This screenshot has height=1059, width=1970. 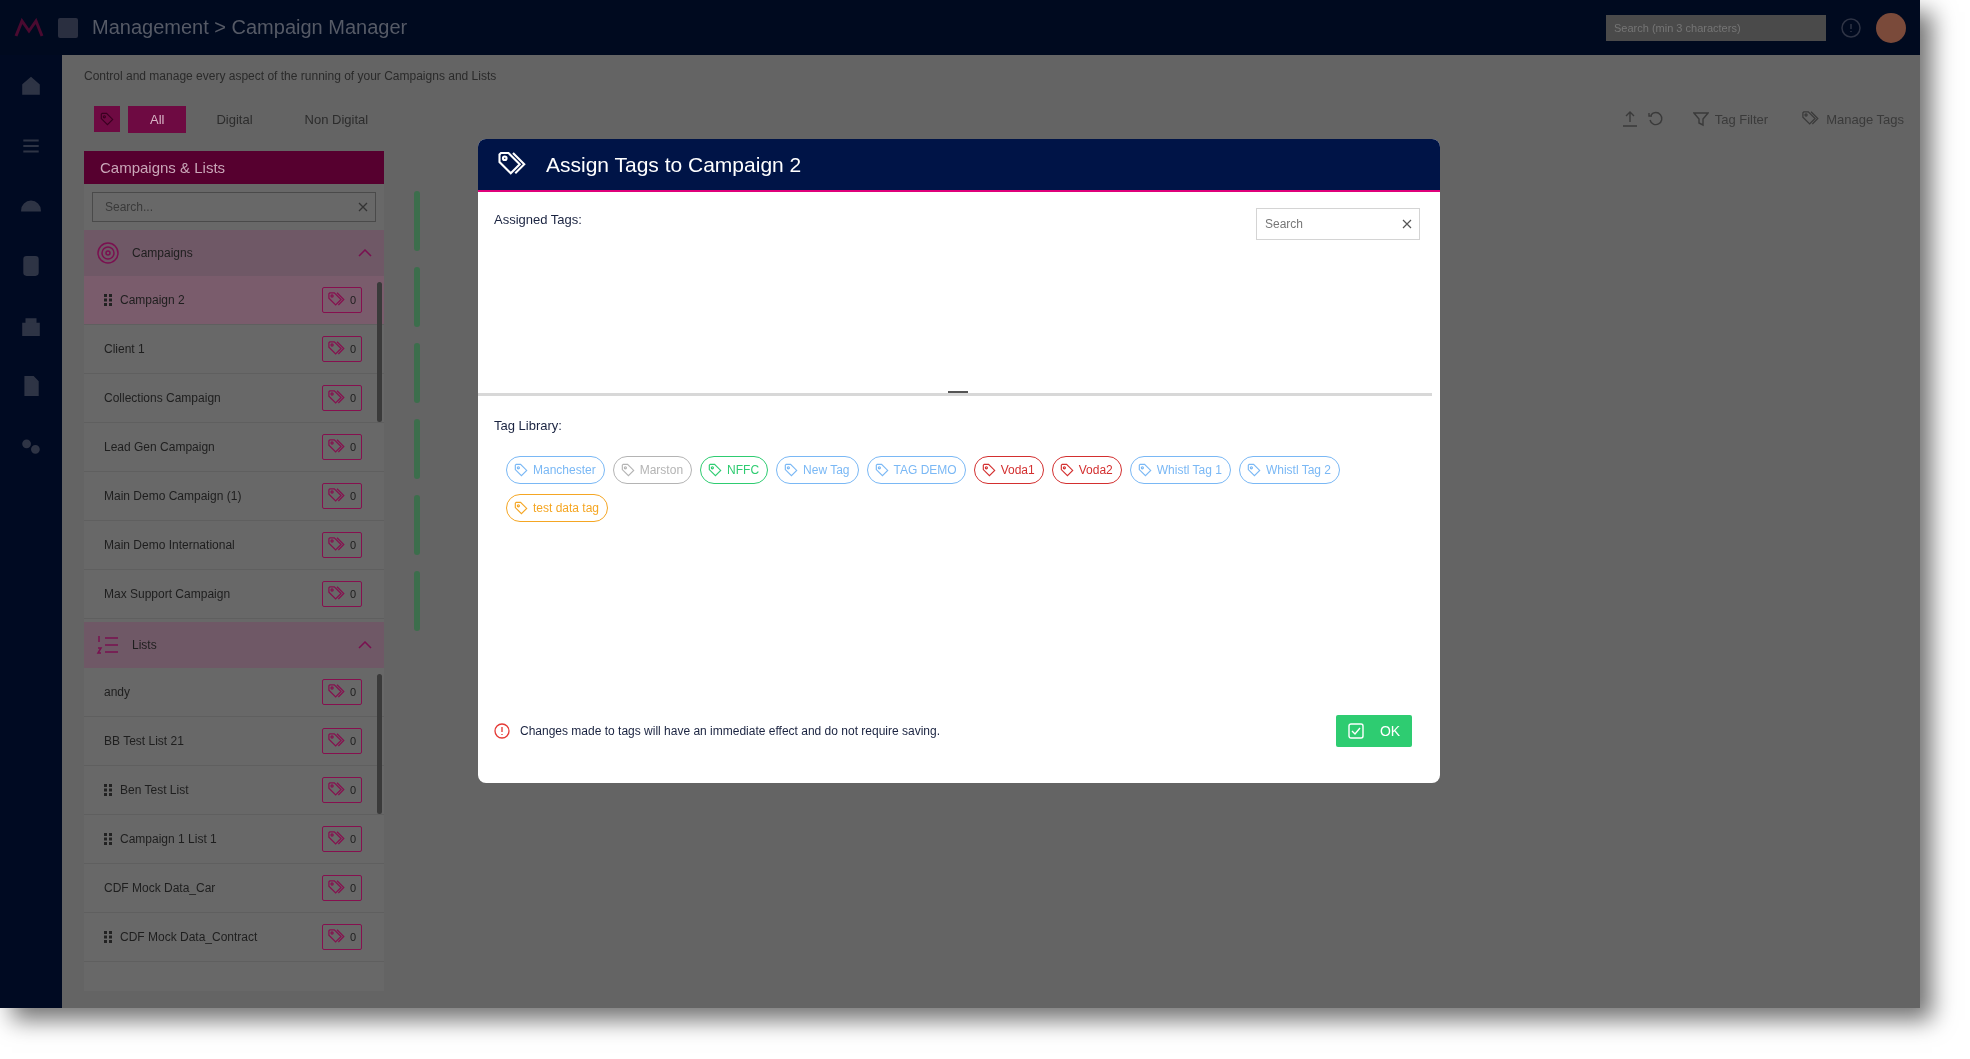 I want to click on warning-icon, so click(x=502, y=731).